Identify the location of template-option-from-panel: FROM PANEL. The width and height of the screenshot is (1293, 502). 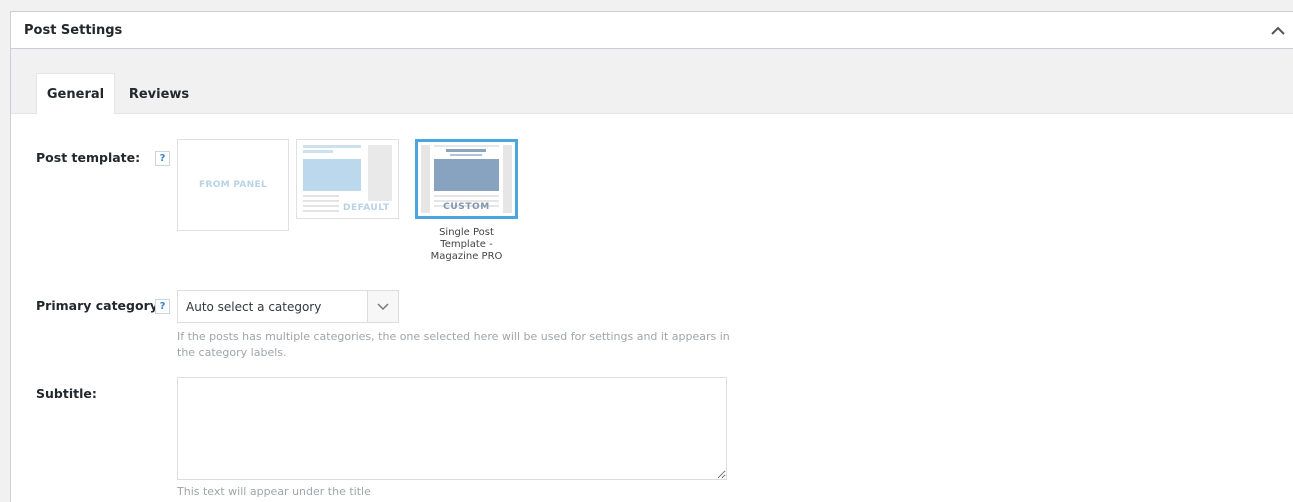
(233, 185).